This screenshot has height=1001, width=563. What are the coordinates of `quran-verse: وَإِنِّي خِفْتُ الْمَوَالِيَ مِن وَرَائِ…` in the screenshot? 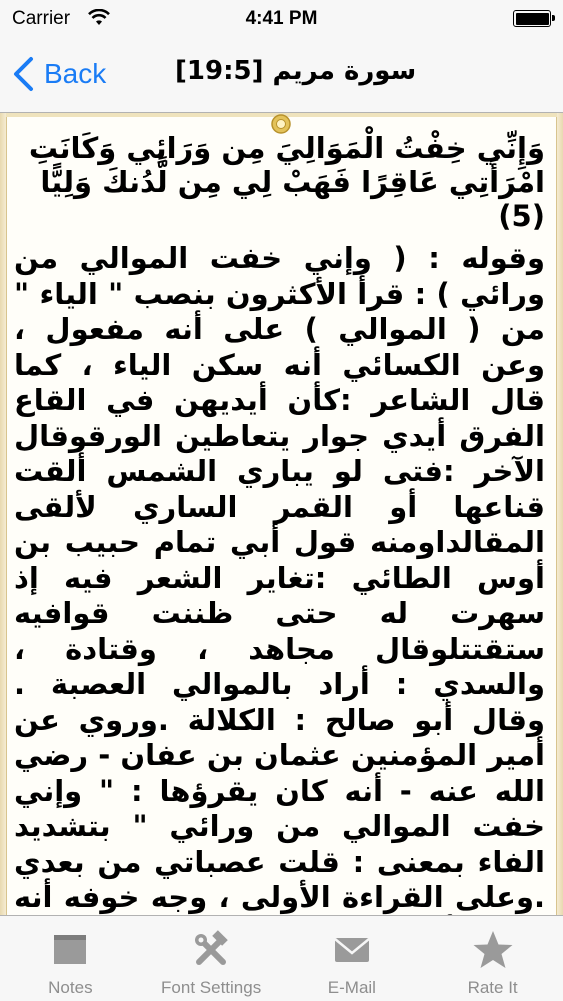 It's located at (286, 182).